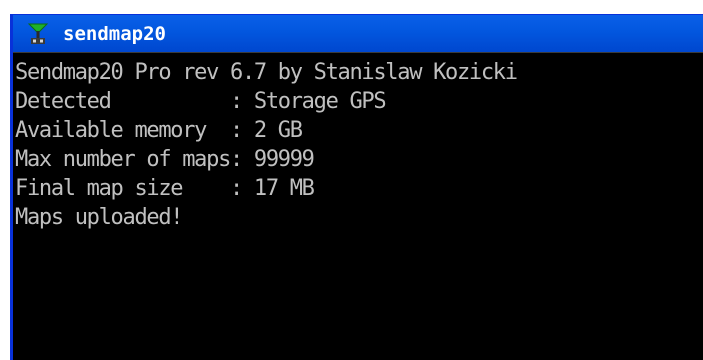 This screenshot has height=360, width=703. What do you see at coordinates (358, 33) in the screenshot?
I see `title-bar: sendmap20` at bounding box center [358, 33].